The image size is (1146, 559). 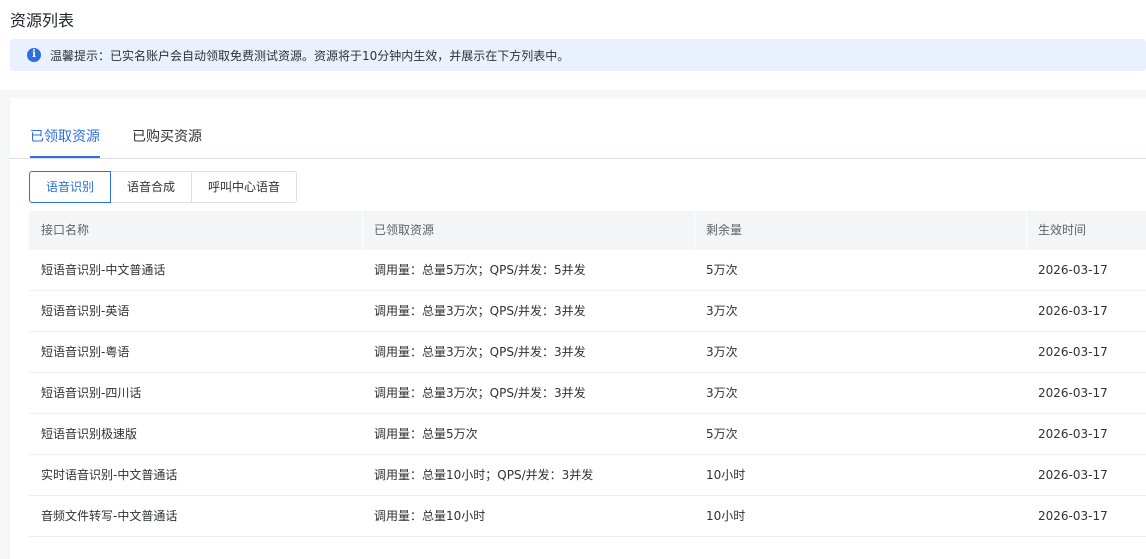 What do you see at coordinates (587, 516) in the screenshot?
I see `table-row: 音频文件转写-中文普通话 调用量：总量10小时 10小时 2026-03-17` at bounding box center [587, 516].